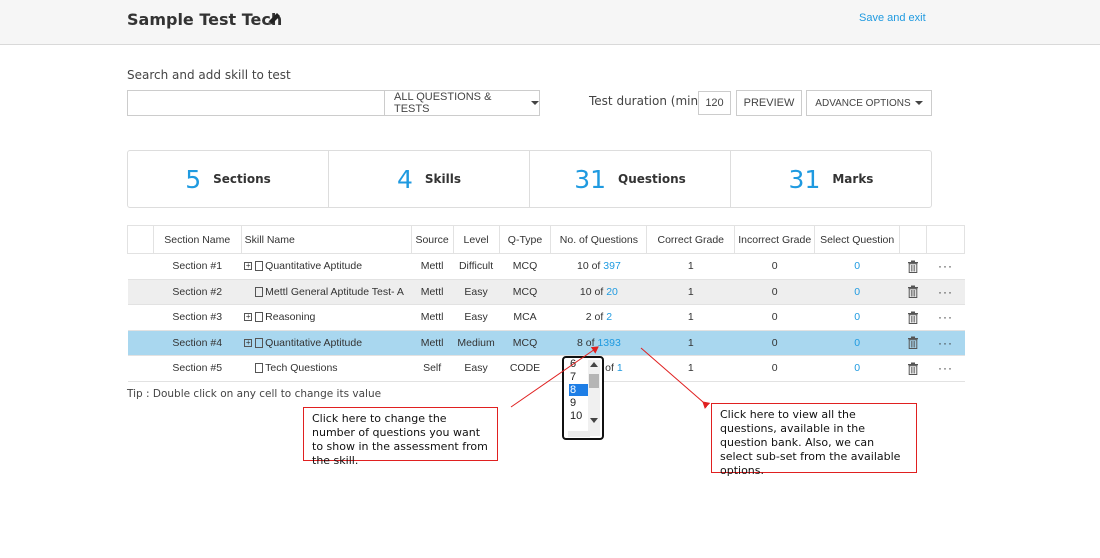 This screenshot has width=1100, height=558. Describe the element at coordinates (769, 103) in the screenshot. I see `preview-button: PREVIEW` at that location.